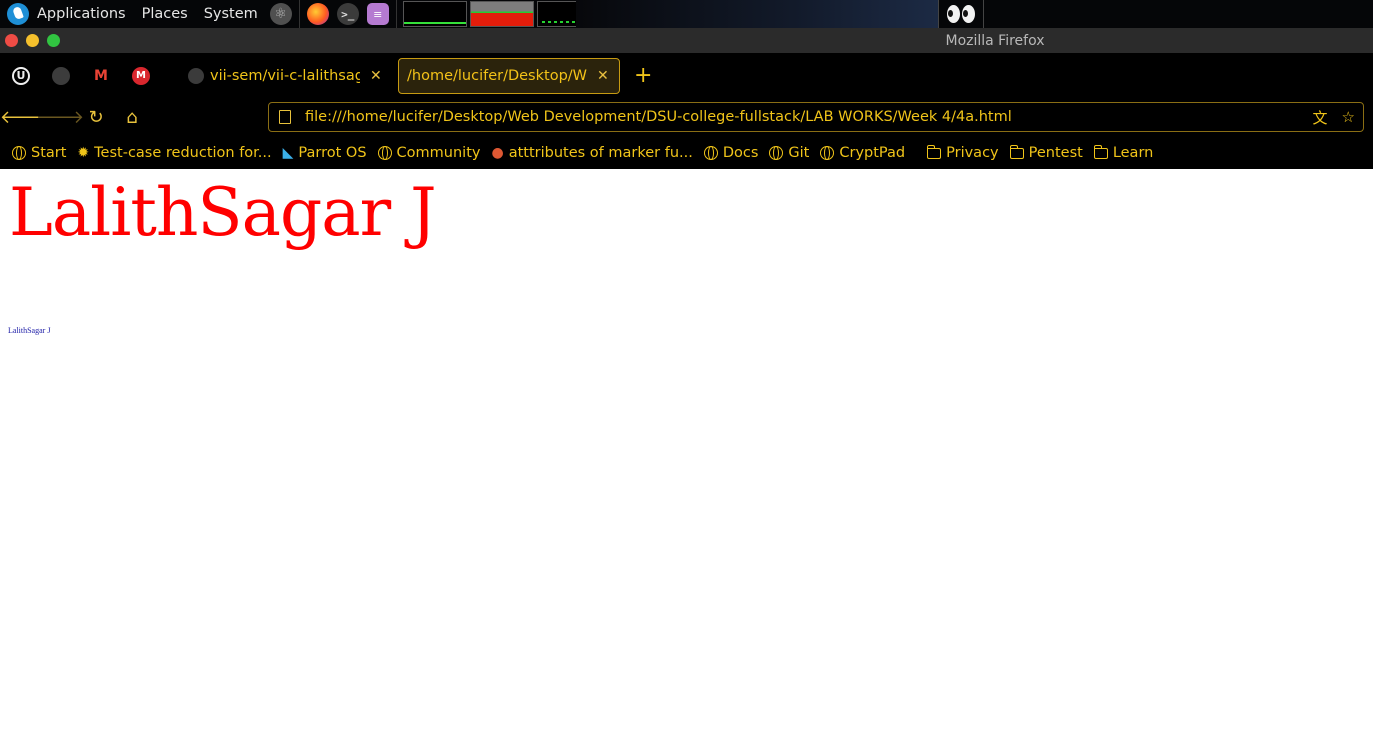  Describe the element at coordinates (84, 14) in the screenshot. I see `menu-applications: Applications` at that location.